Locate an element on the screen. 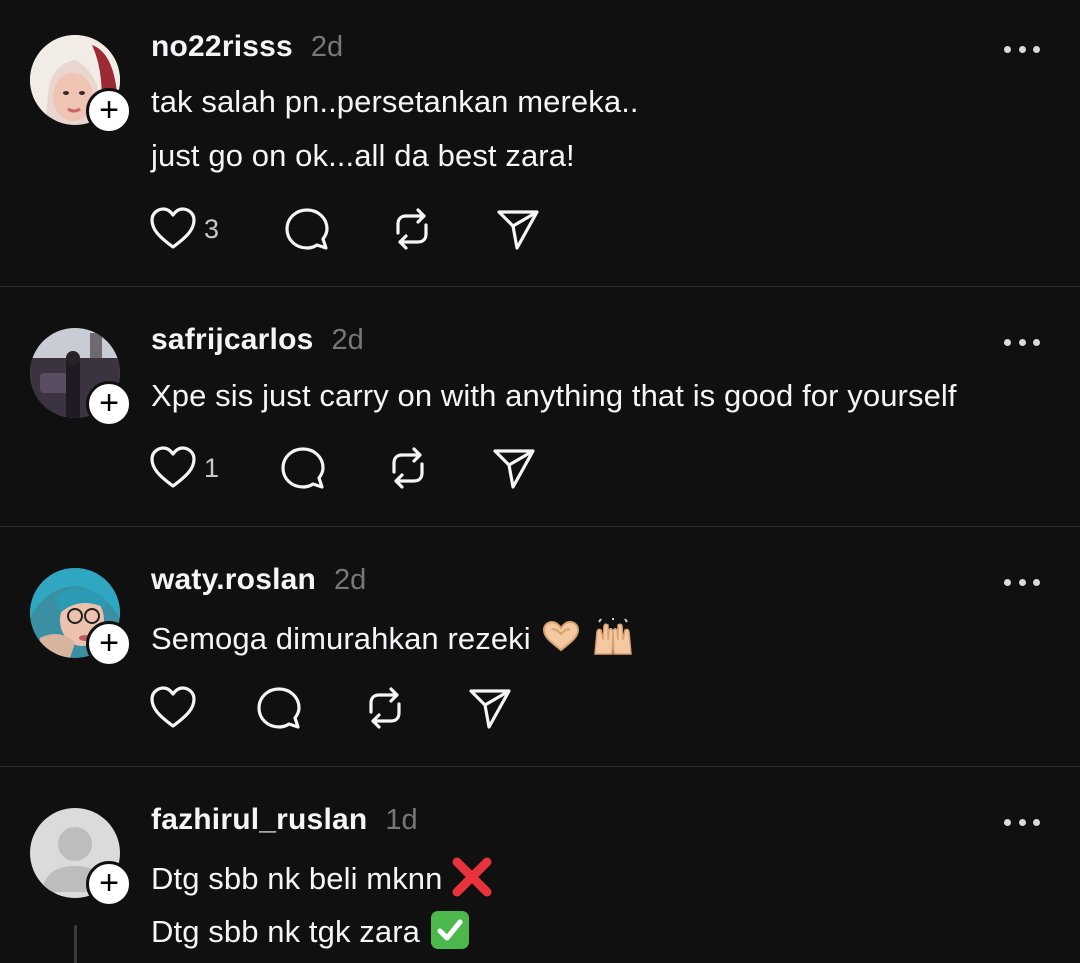 Image resolution: width=1080 pixels, height=963 pixels. post-text-line: tak salah pn..persetankan mereka.. is located at coordinates (395, 101).